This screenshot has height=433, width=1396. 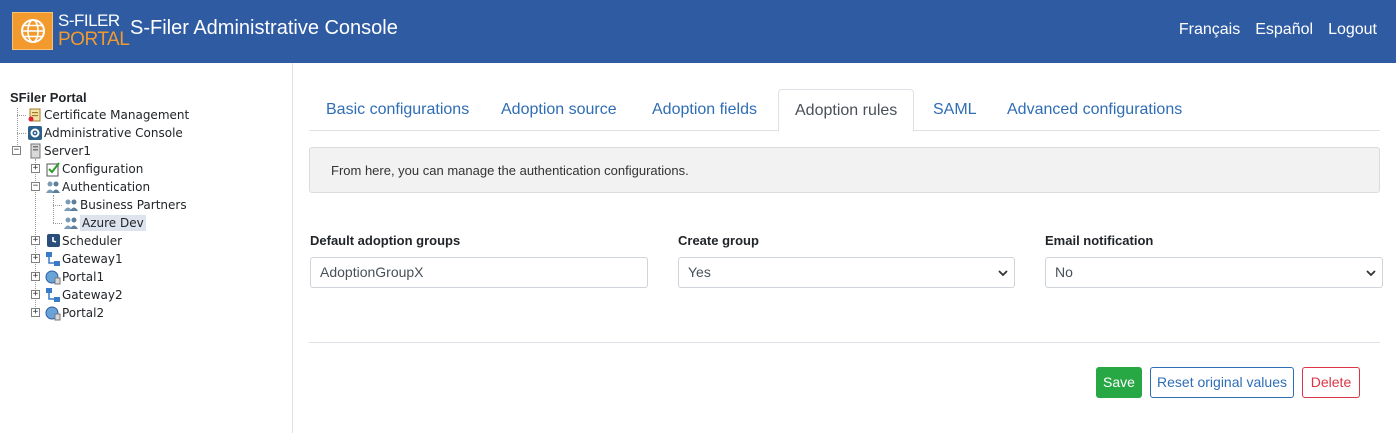 I want to click on email-notification-value: No, so click(x=1064, y=272).